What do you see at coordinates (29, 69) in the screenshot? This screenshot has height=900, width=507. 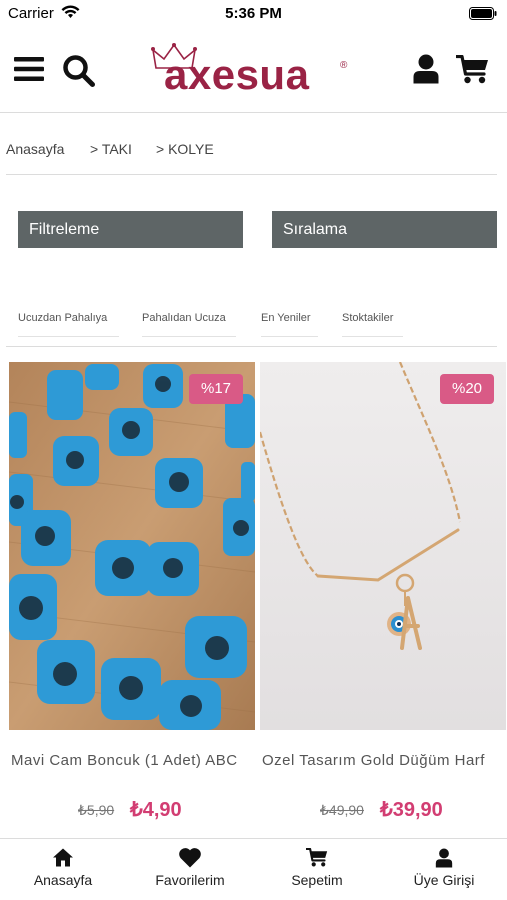 I see `menu-icon` at bounding box center [29, 69].